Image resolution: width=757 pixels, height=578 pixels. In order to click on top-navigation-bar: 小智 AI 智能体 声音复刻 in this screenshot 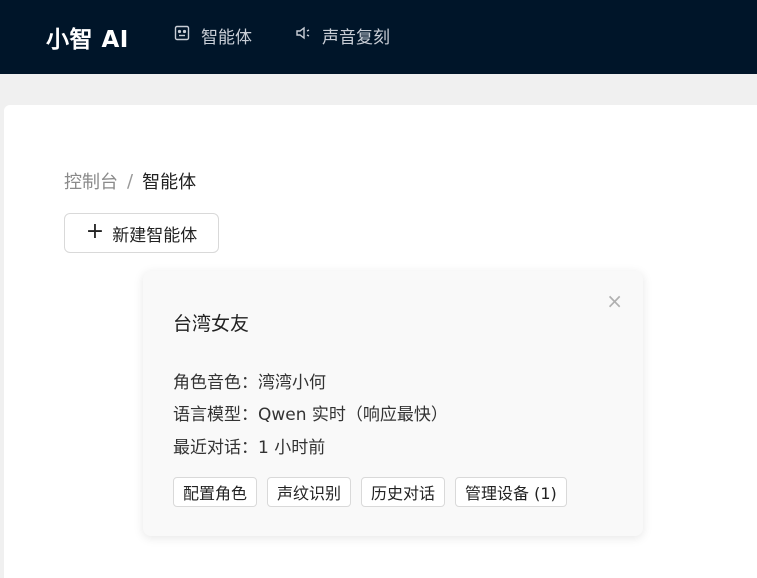, I will do `click(378, 37)`.